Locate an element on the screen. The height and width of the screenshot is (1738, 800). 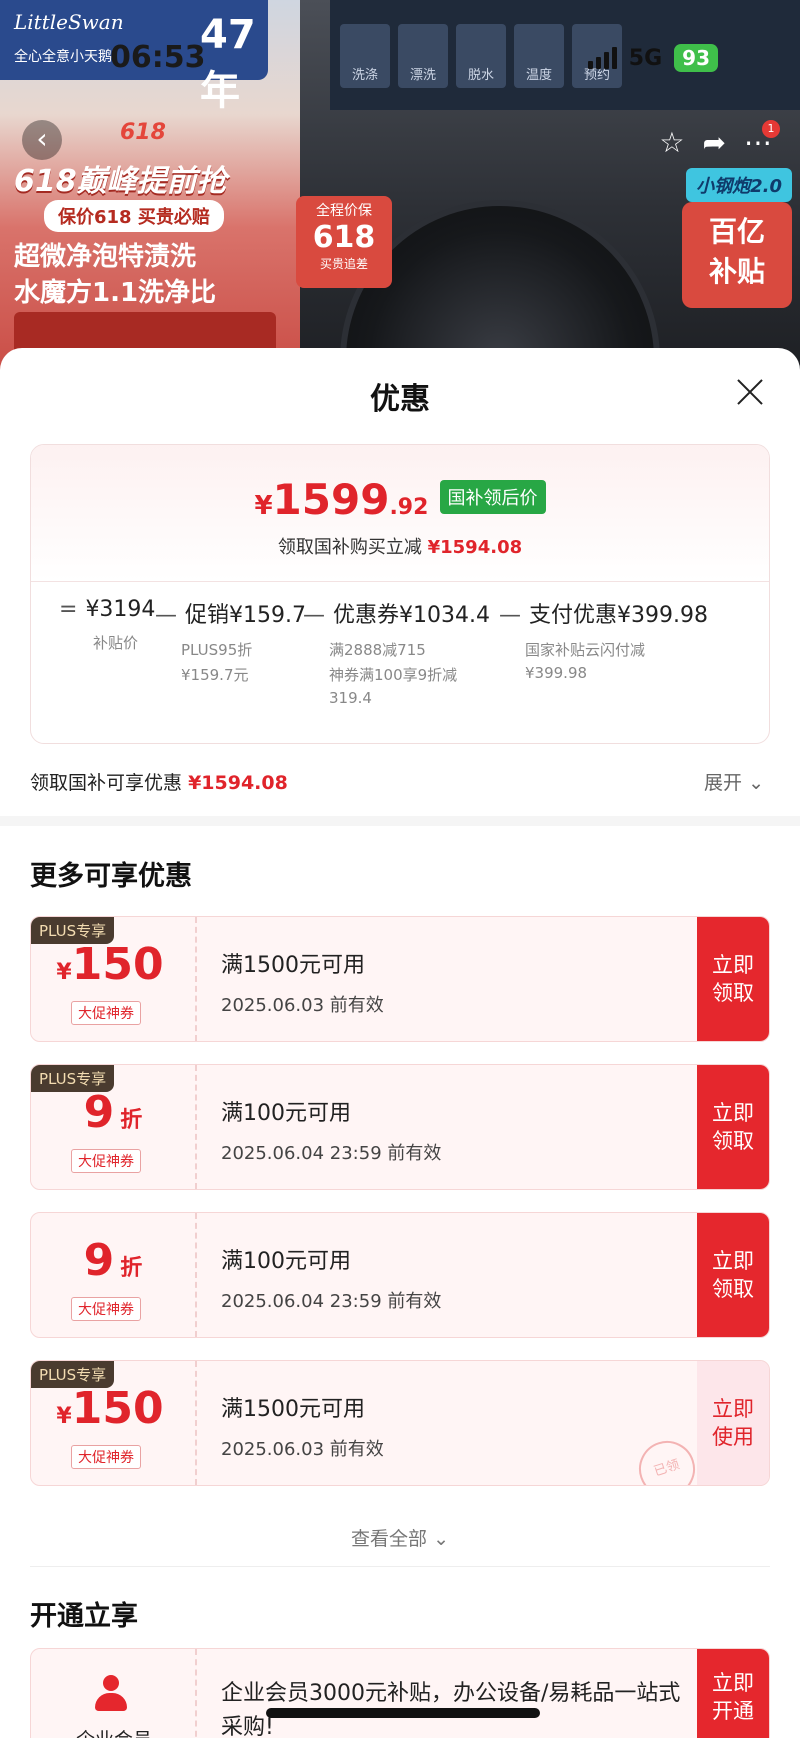
view-all-button: 查看全部 ⌄ is located at coordinates (400, 1537).